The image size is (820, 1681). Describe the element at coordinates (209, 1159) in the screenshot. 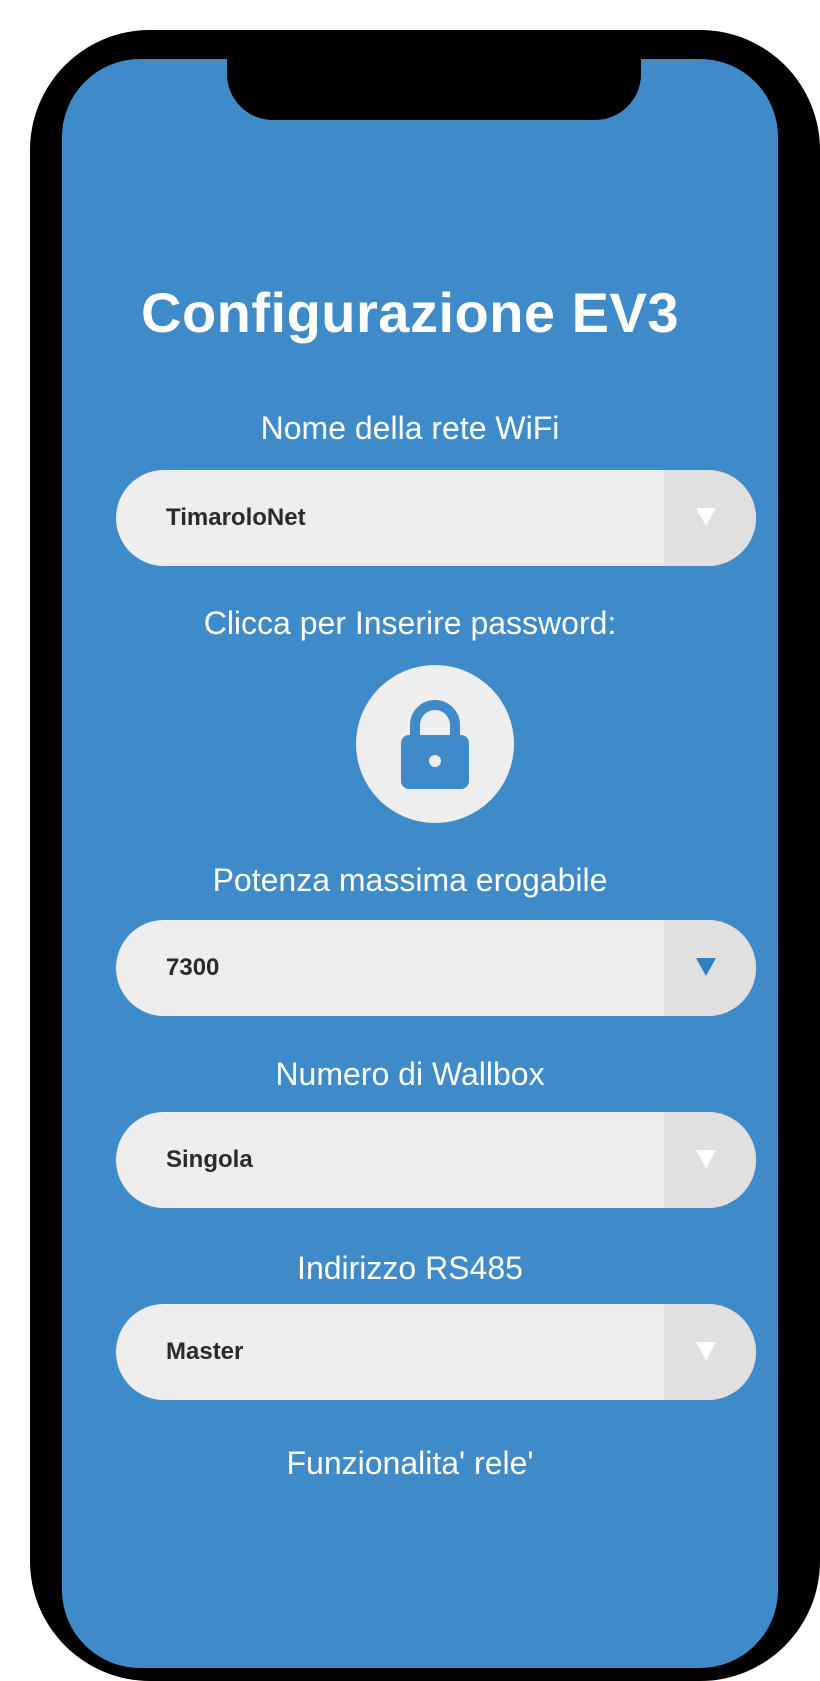

I see `wallbox-value: Singola` at that location.